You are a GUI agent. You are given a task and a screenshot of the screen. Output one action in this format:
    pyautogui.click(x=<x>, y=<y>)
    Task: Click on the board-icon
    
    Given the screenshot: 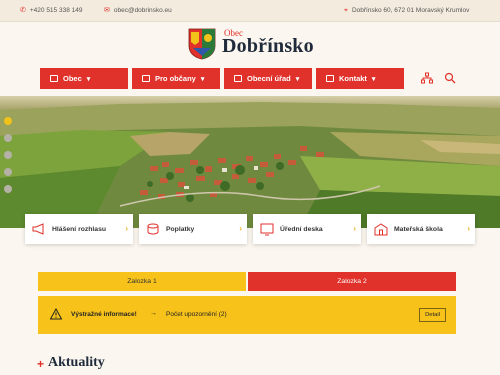 What is the action you would take?
    pyautogui.click(x=267, y=229)
    